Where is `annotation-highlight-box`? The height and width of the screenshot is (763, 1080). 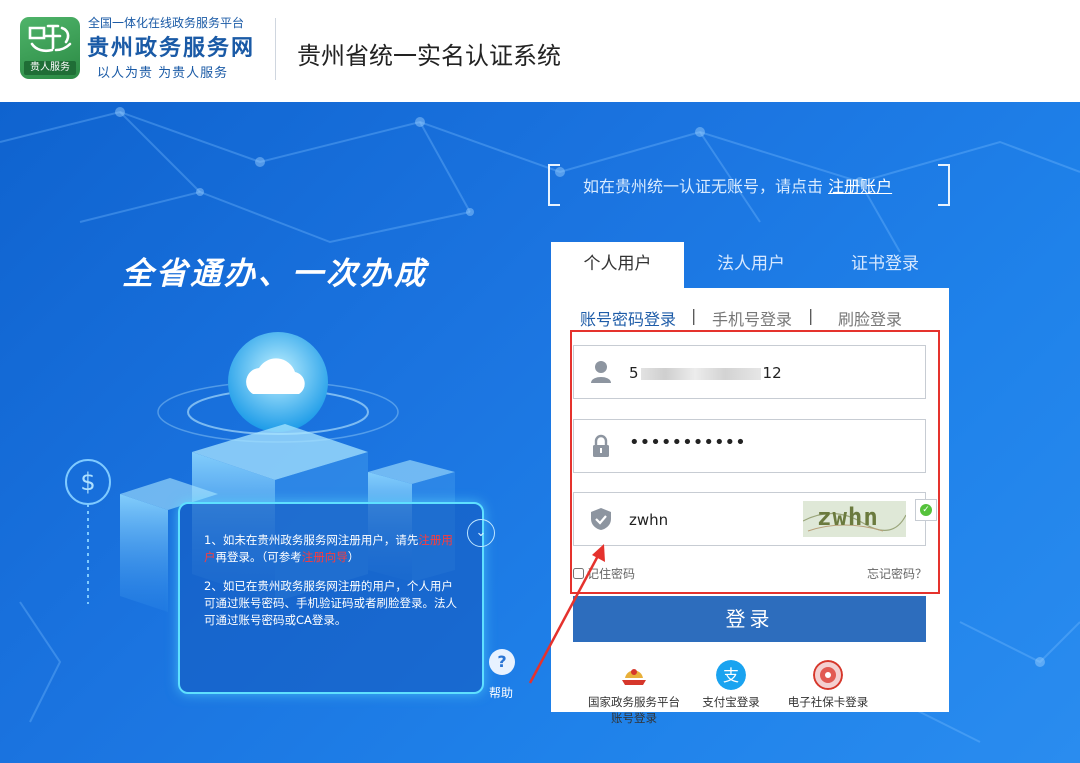 annotation-highlight-box is located at coordinates (755, 462).